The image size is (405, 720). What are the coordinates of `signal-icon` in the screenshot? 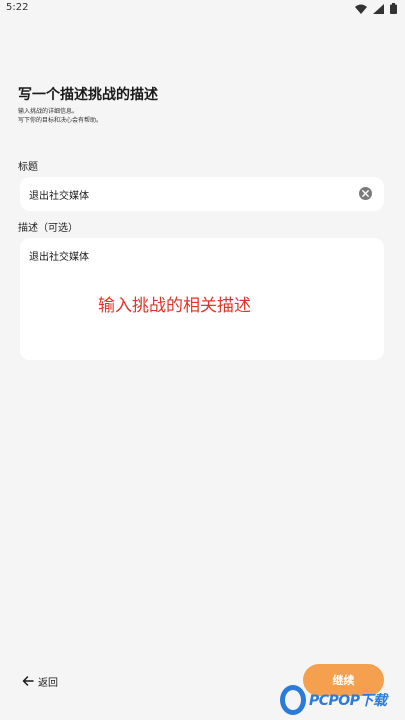 It's located at (378, 8).